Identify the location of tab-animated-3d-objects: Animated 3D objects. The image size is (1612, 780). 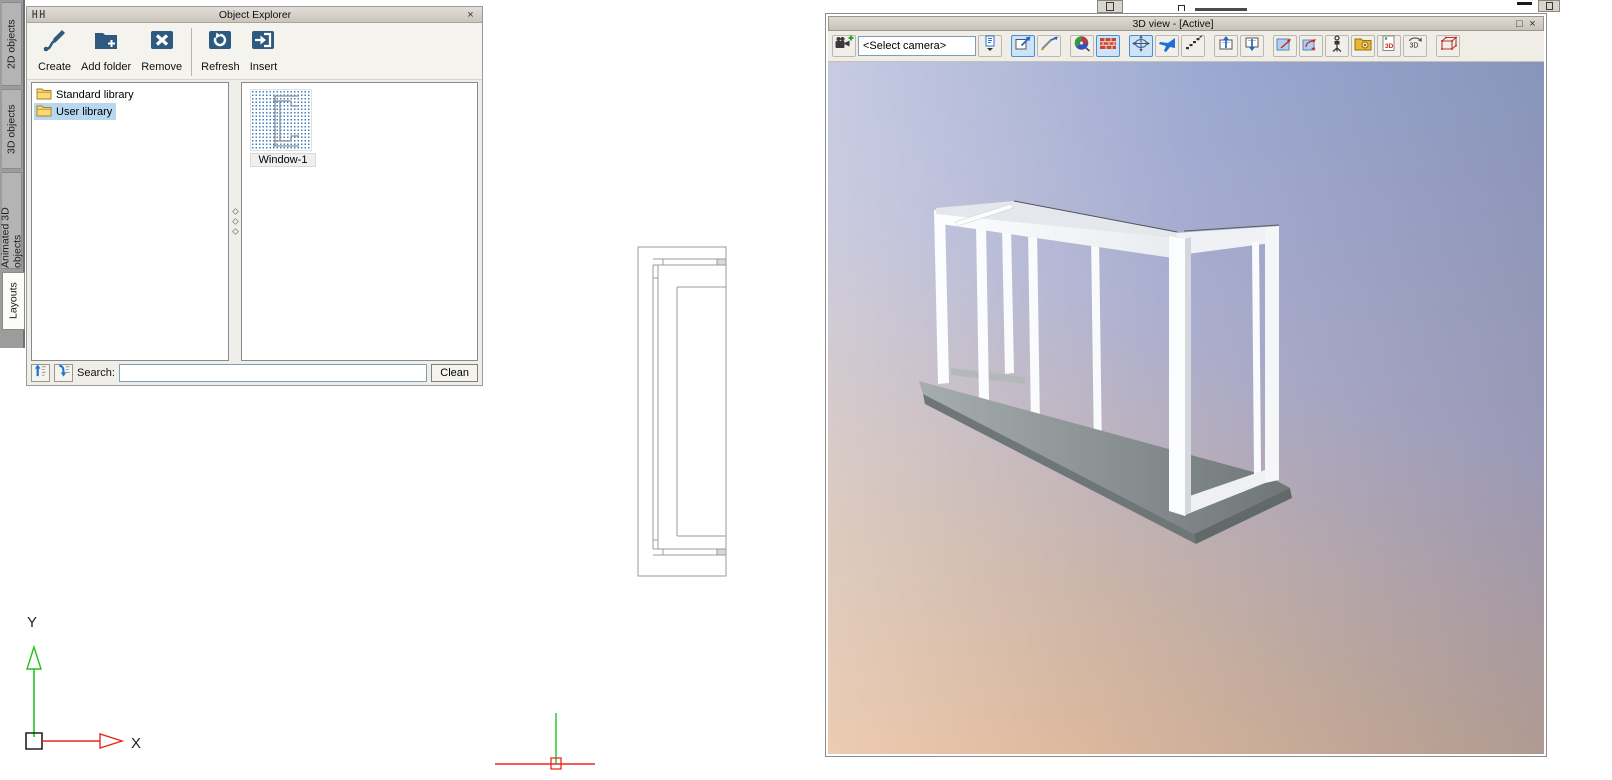
(12, 220).